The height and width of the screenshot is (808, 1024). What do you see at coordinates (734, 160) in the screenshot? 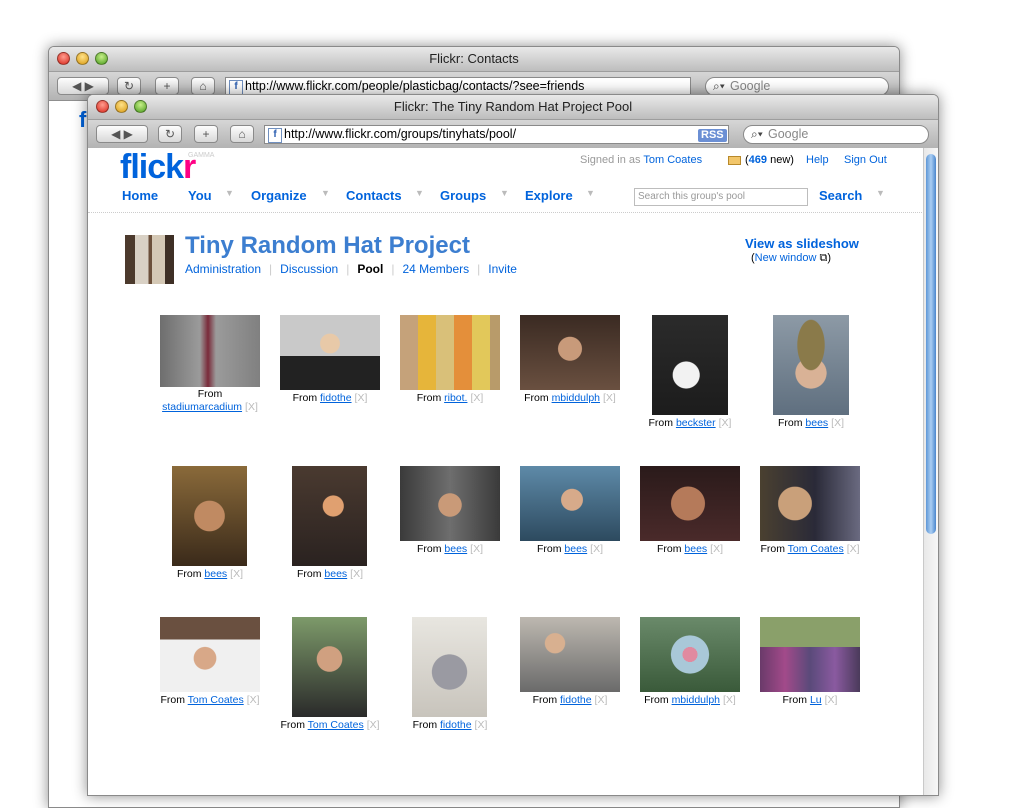
I see `mail-icon` at bounding box center [734, 160].